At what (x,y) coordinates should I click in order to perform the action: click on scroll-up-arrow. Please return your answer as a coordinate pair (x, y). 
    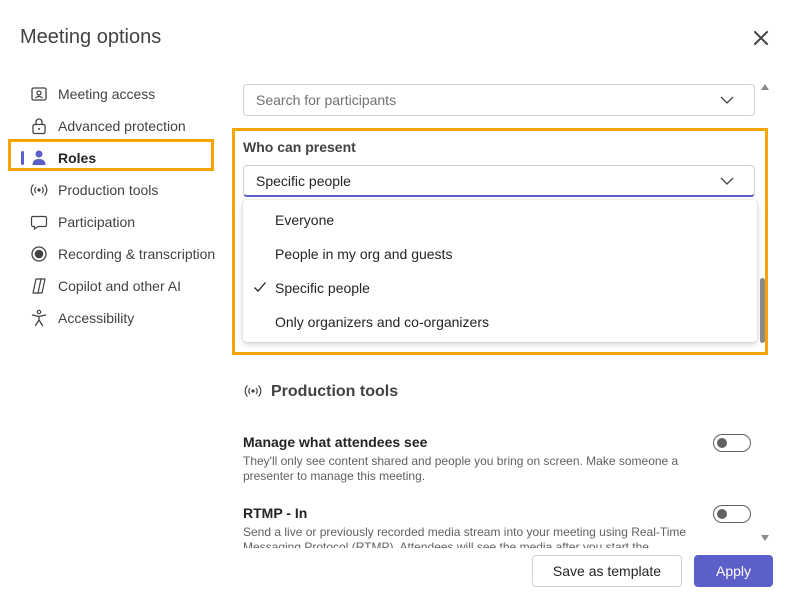
    Looking at the image, I should click on (765, 86).